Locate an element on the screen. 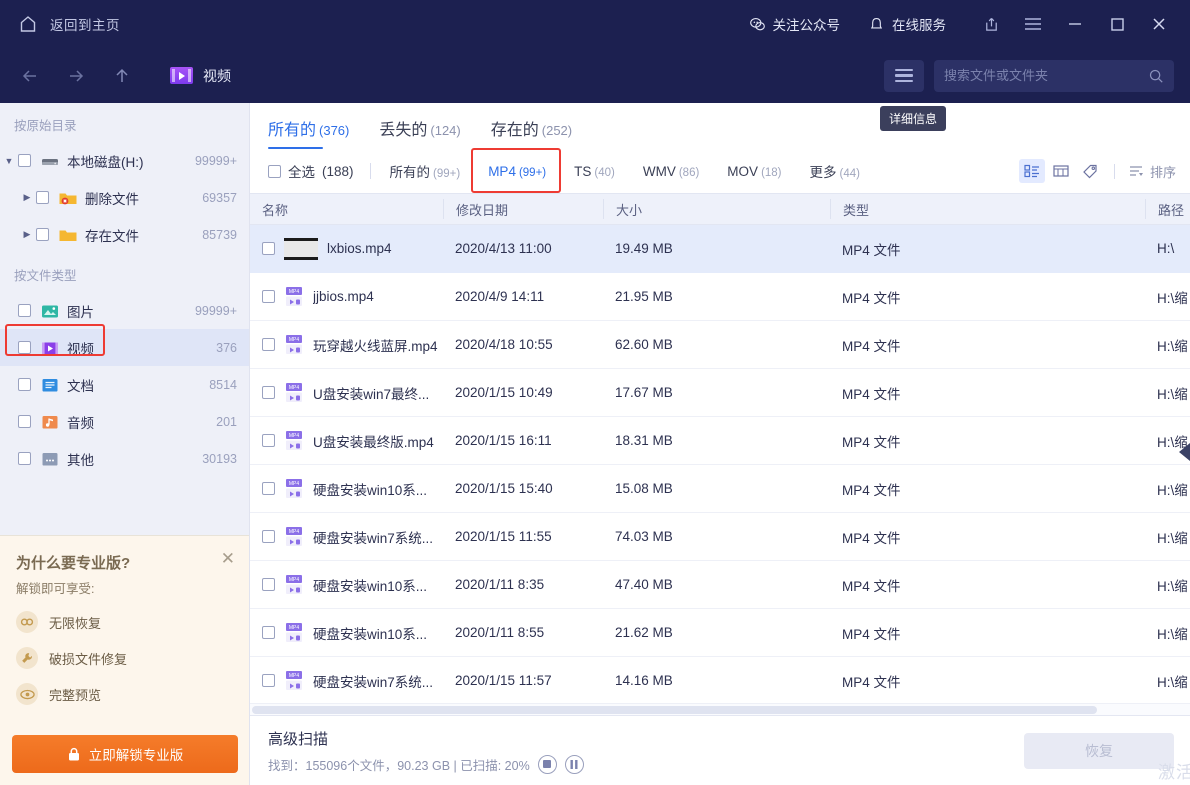  tab-existing: 存在的 (252) is located at coordinates (531, 132).